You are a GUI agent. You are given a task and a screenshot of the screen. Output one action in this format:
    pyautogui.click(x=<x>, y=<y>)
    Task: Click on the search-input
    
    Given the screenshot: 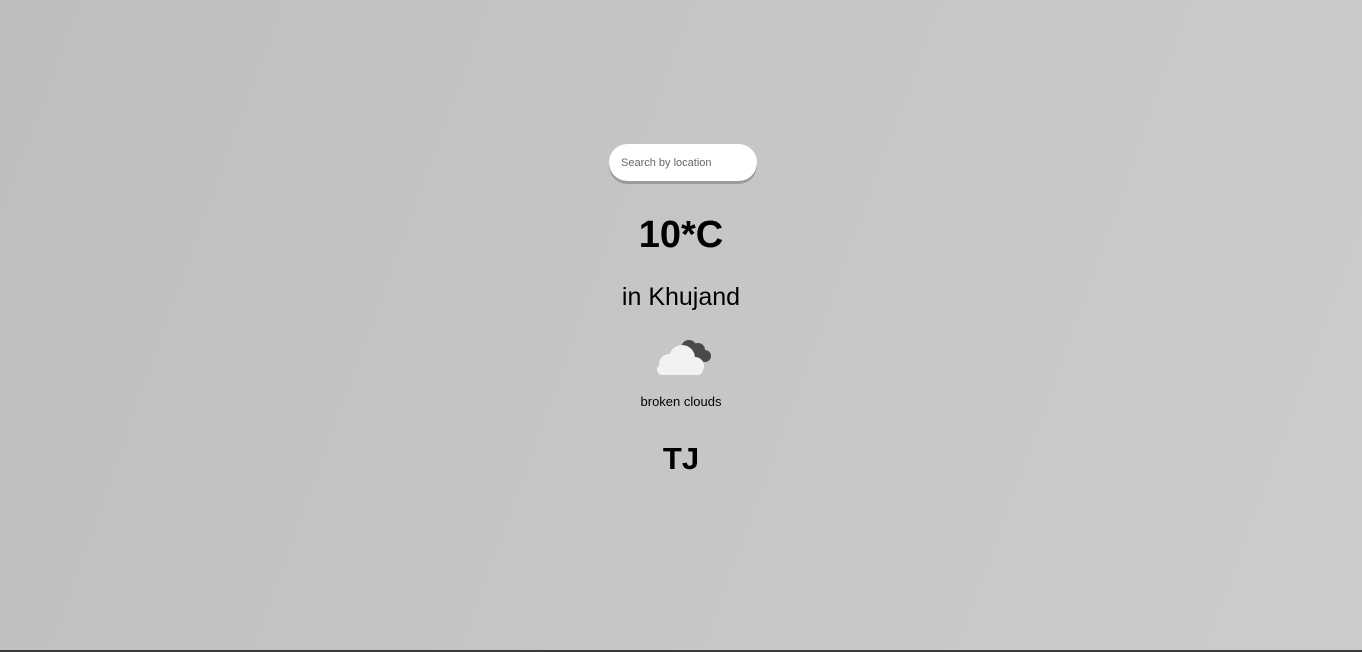 What is the action you would take?
    pyautogui.click(x=683, y=162)
    